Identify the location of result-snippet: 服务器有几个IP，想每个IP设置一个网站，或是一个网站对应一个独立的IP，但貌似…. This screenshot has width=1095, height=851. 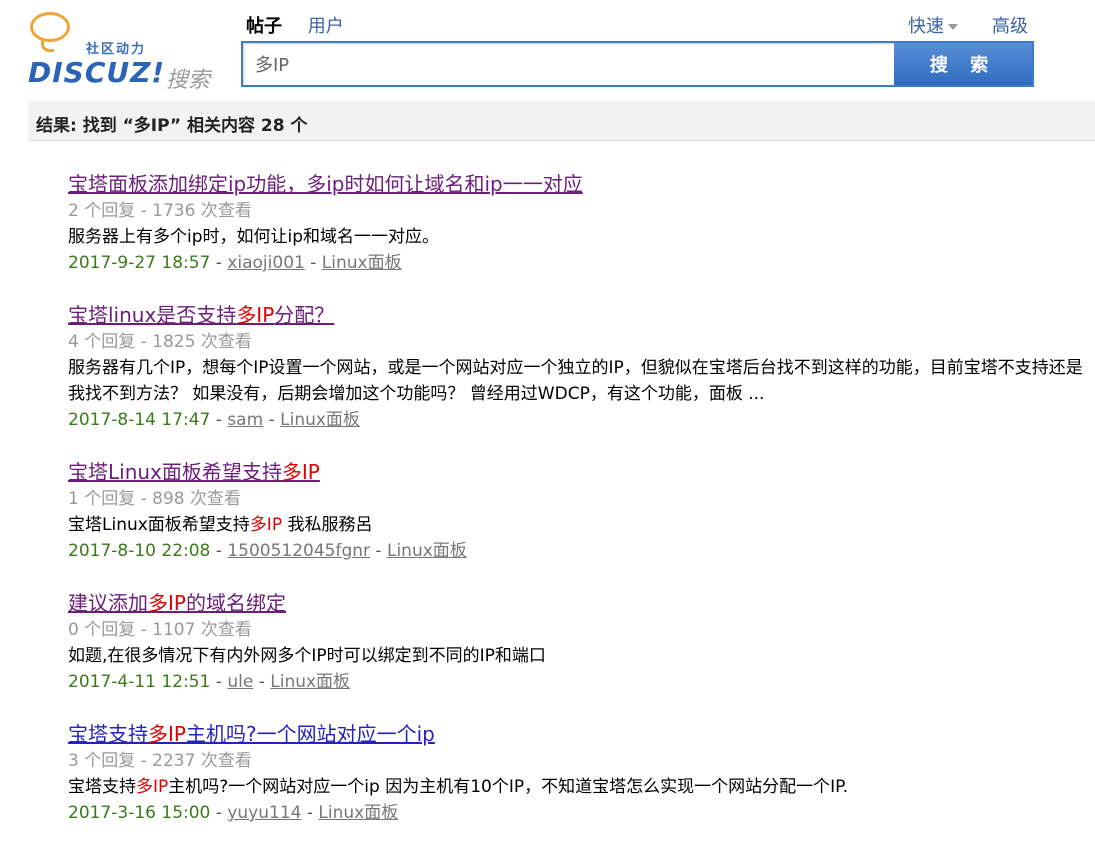
(575, 381).